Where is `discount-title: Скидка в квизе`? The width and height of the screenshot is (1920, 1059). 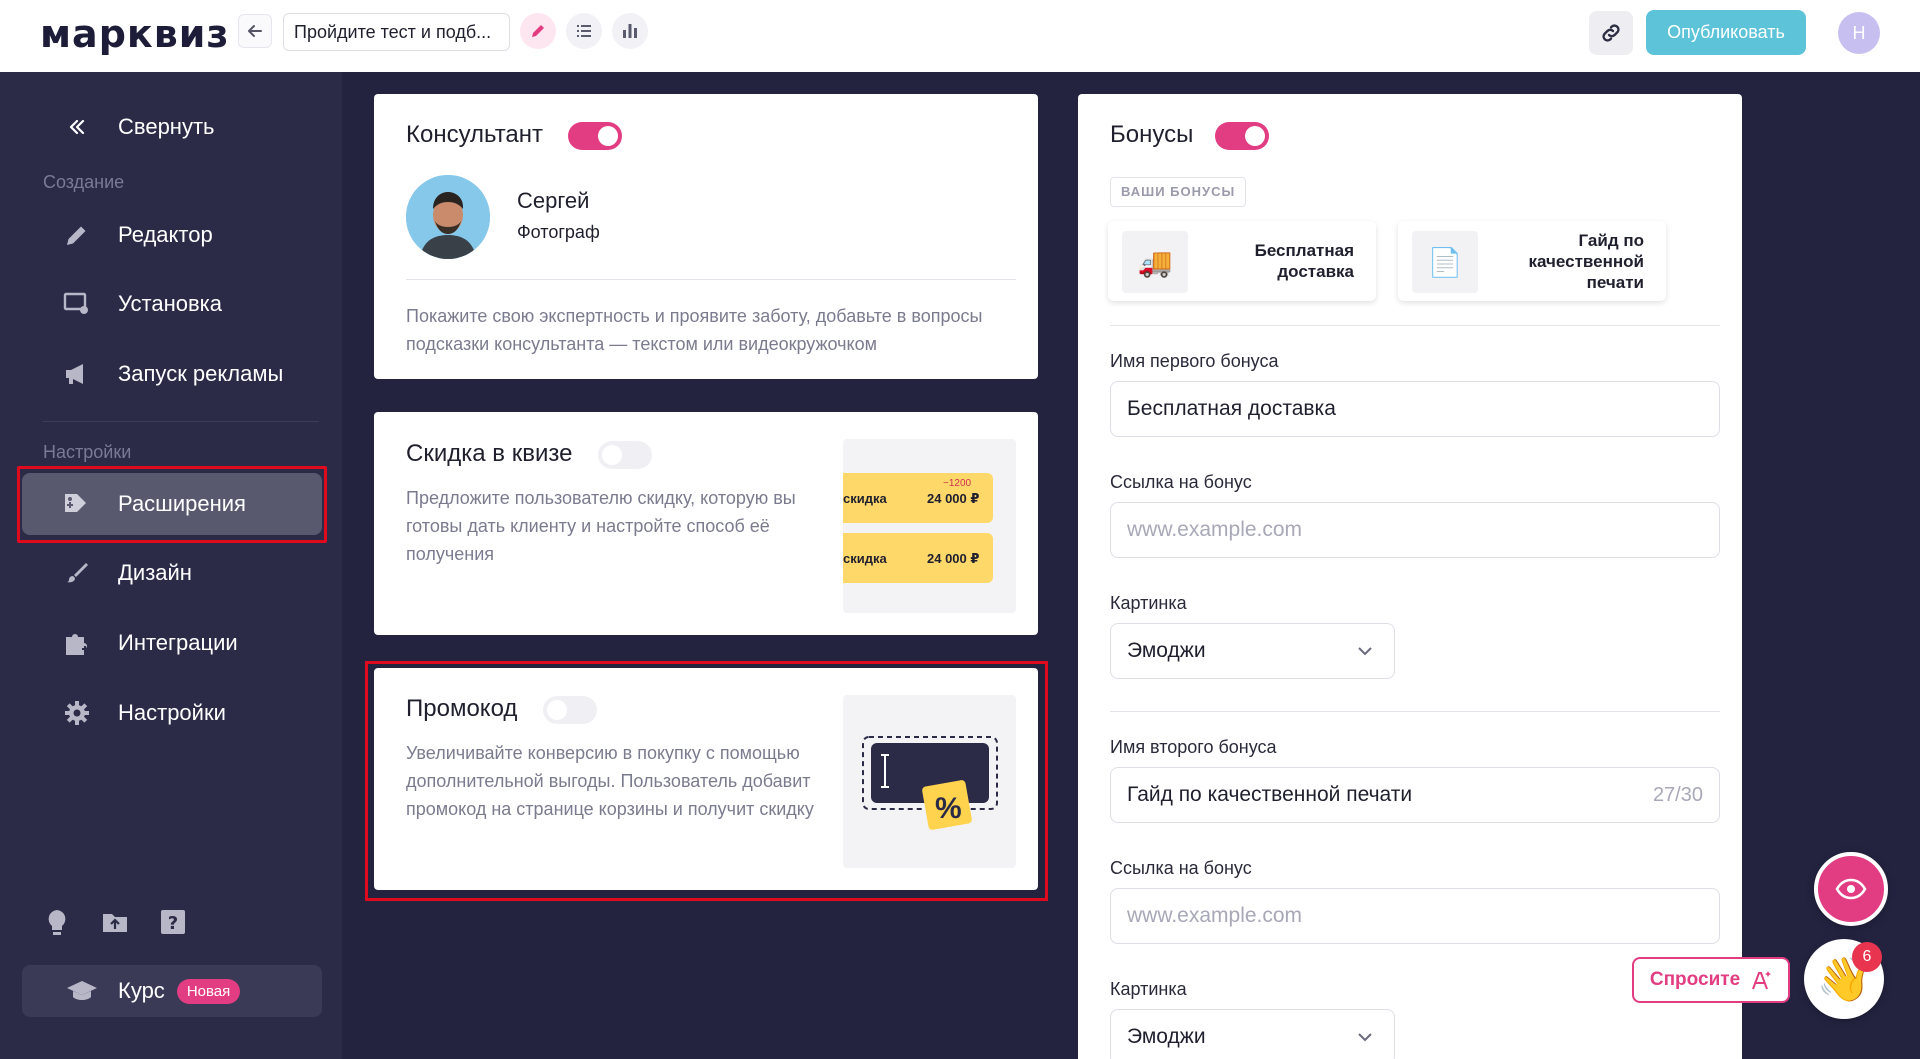
discount-title: Скидка в квизе is located at coordinates (489, 453).